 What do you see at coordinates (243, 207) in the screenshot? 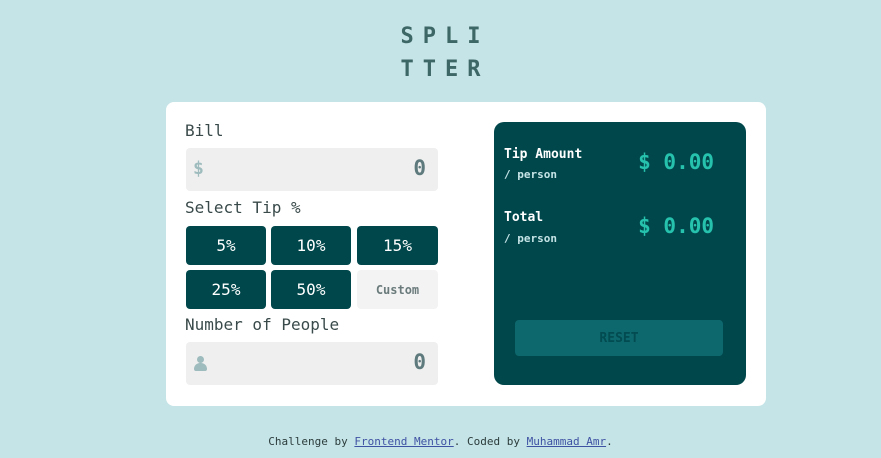
I see `tip-label: Select Tip %` at bounding box center [243, 207].